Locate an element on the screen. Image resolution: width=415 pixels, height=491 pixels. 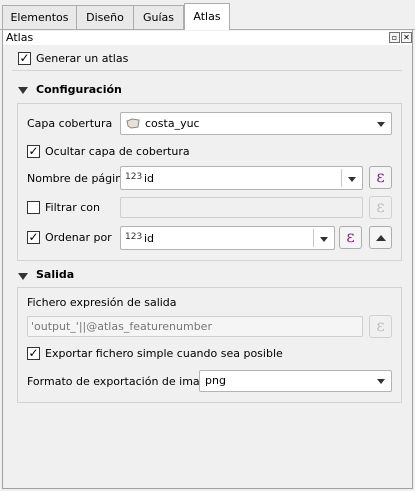
formato-exportacion-value: png is located at coordinates (215, 380).